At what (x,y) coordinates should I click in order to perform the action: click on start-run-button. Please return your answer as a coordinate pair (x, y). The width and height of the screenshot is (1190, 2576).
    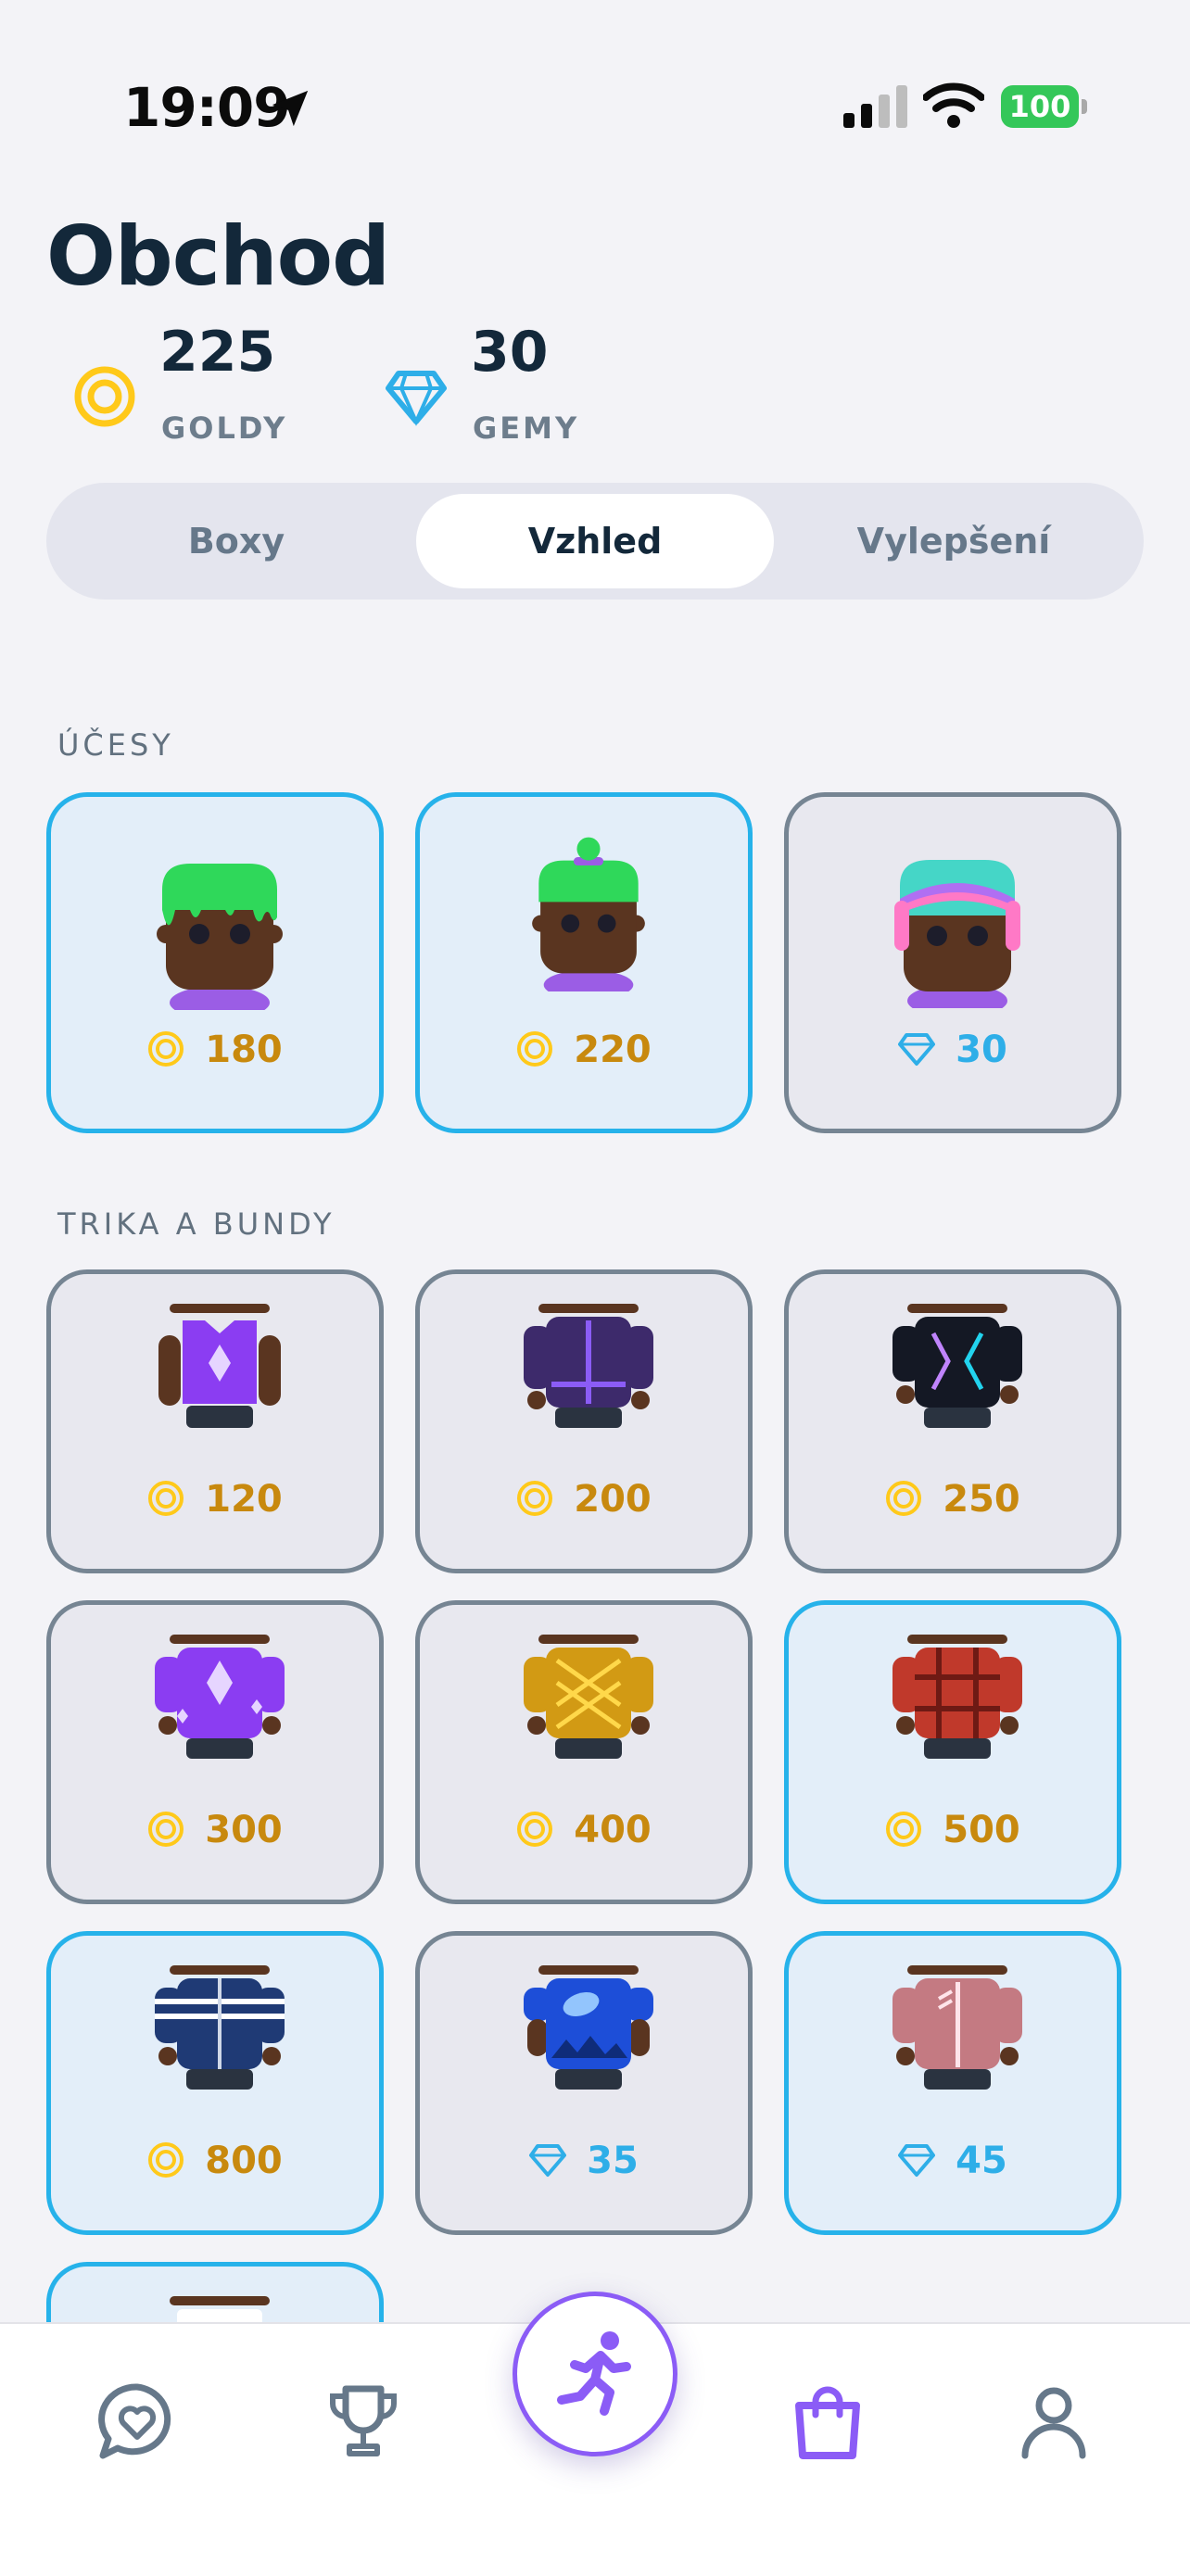
    Looking at the image, I should click on (595, 2374).